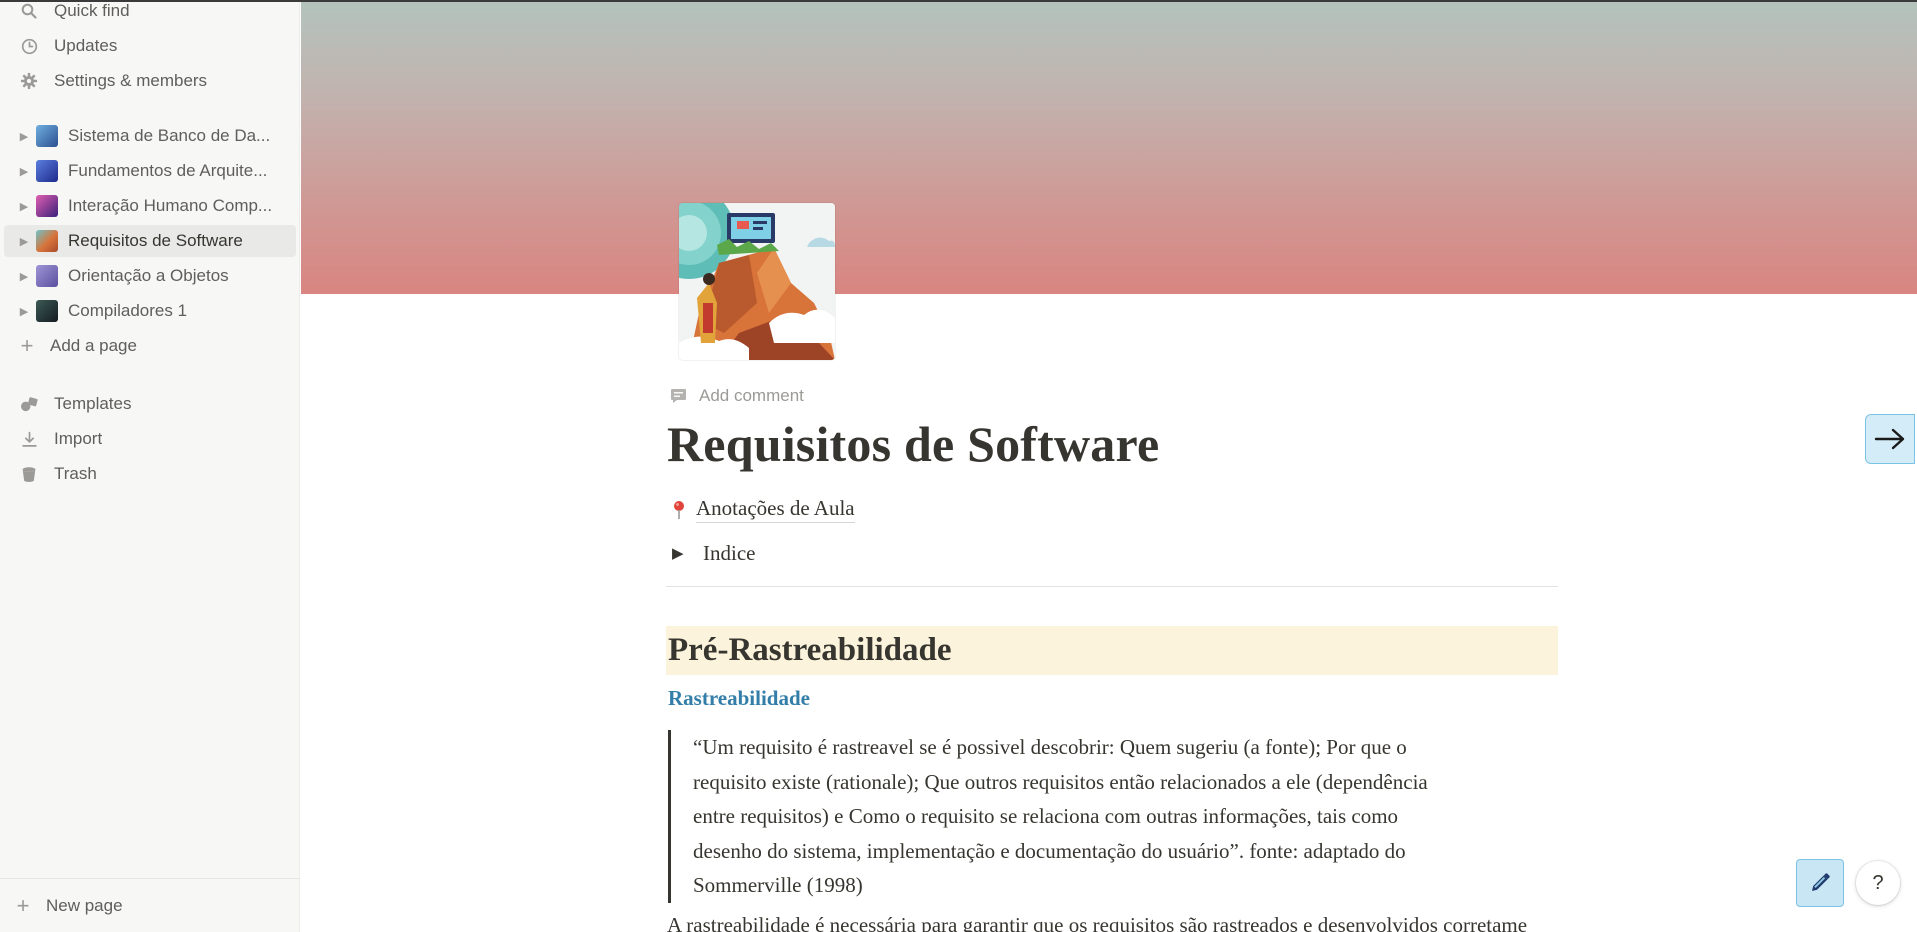  What do you see at coordinates (86, 45) in the screenshot?
I see `sidebar-item-label: Updates` at bounding box center [86, 45].